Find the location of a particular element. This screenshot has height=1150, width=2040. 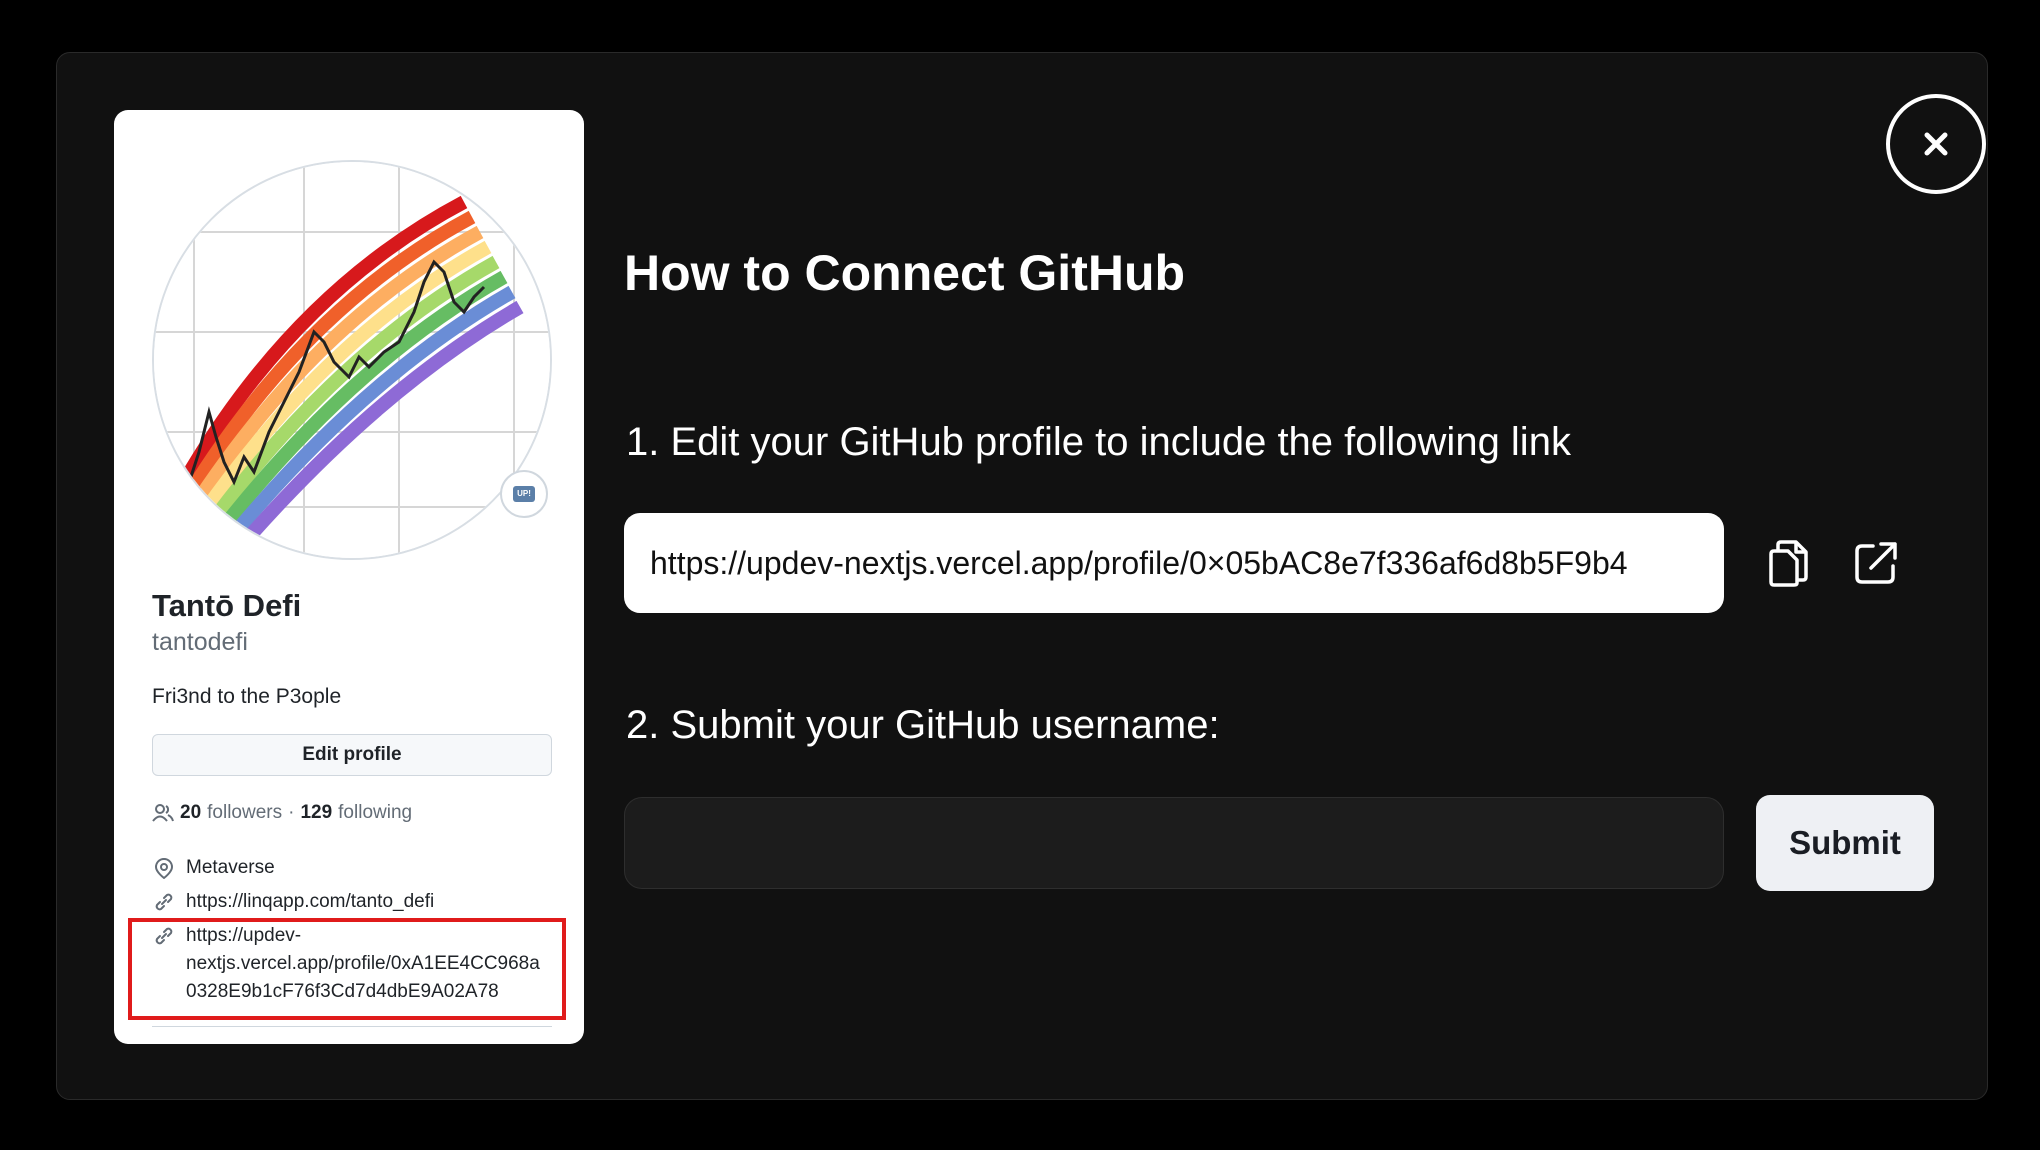

avatar-badge: UP! is located at coordinates (524, 494).